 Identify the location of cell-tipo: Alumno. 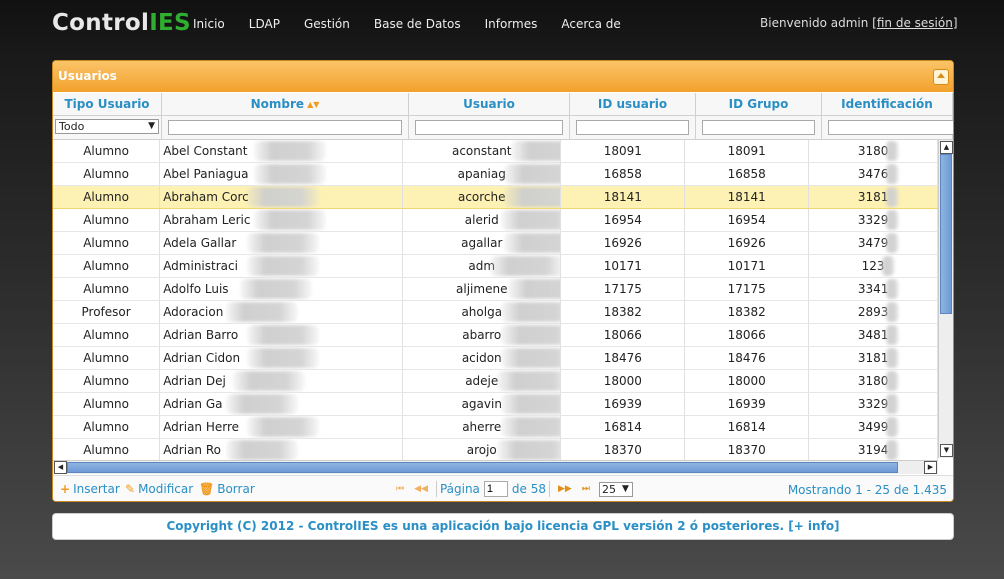
(107, 449).